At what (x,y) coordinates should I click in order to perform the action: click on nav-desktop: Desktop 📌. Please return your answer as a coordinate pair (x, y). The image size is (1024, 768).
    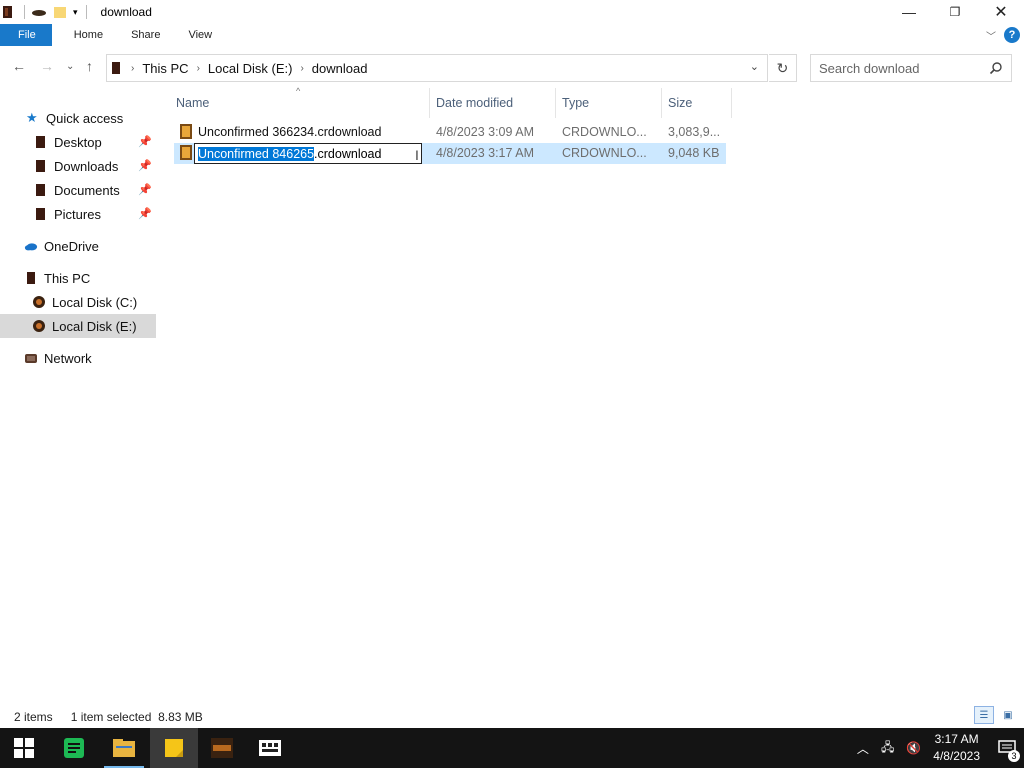
    Looking at the image, I should click on (78, 142).